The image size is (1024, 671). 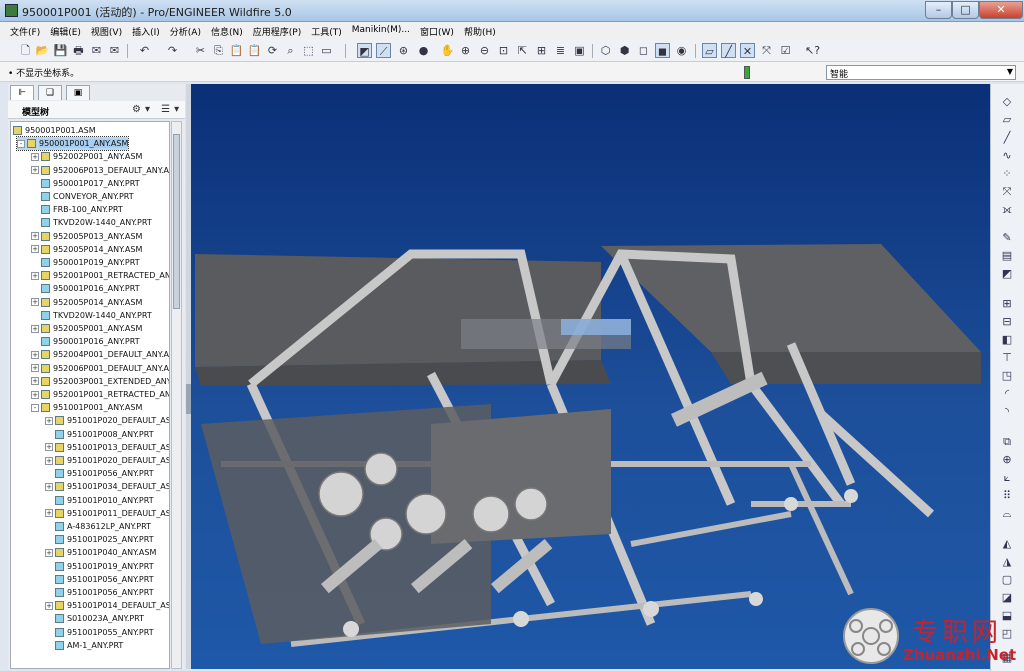 What do you see at coordinates (50, 92) in the screenshot?
I see `layer-tree-tab-icon: ❏` at bounding box center [50, 92].